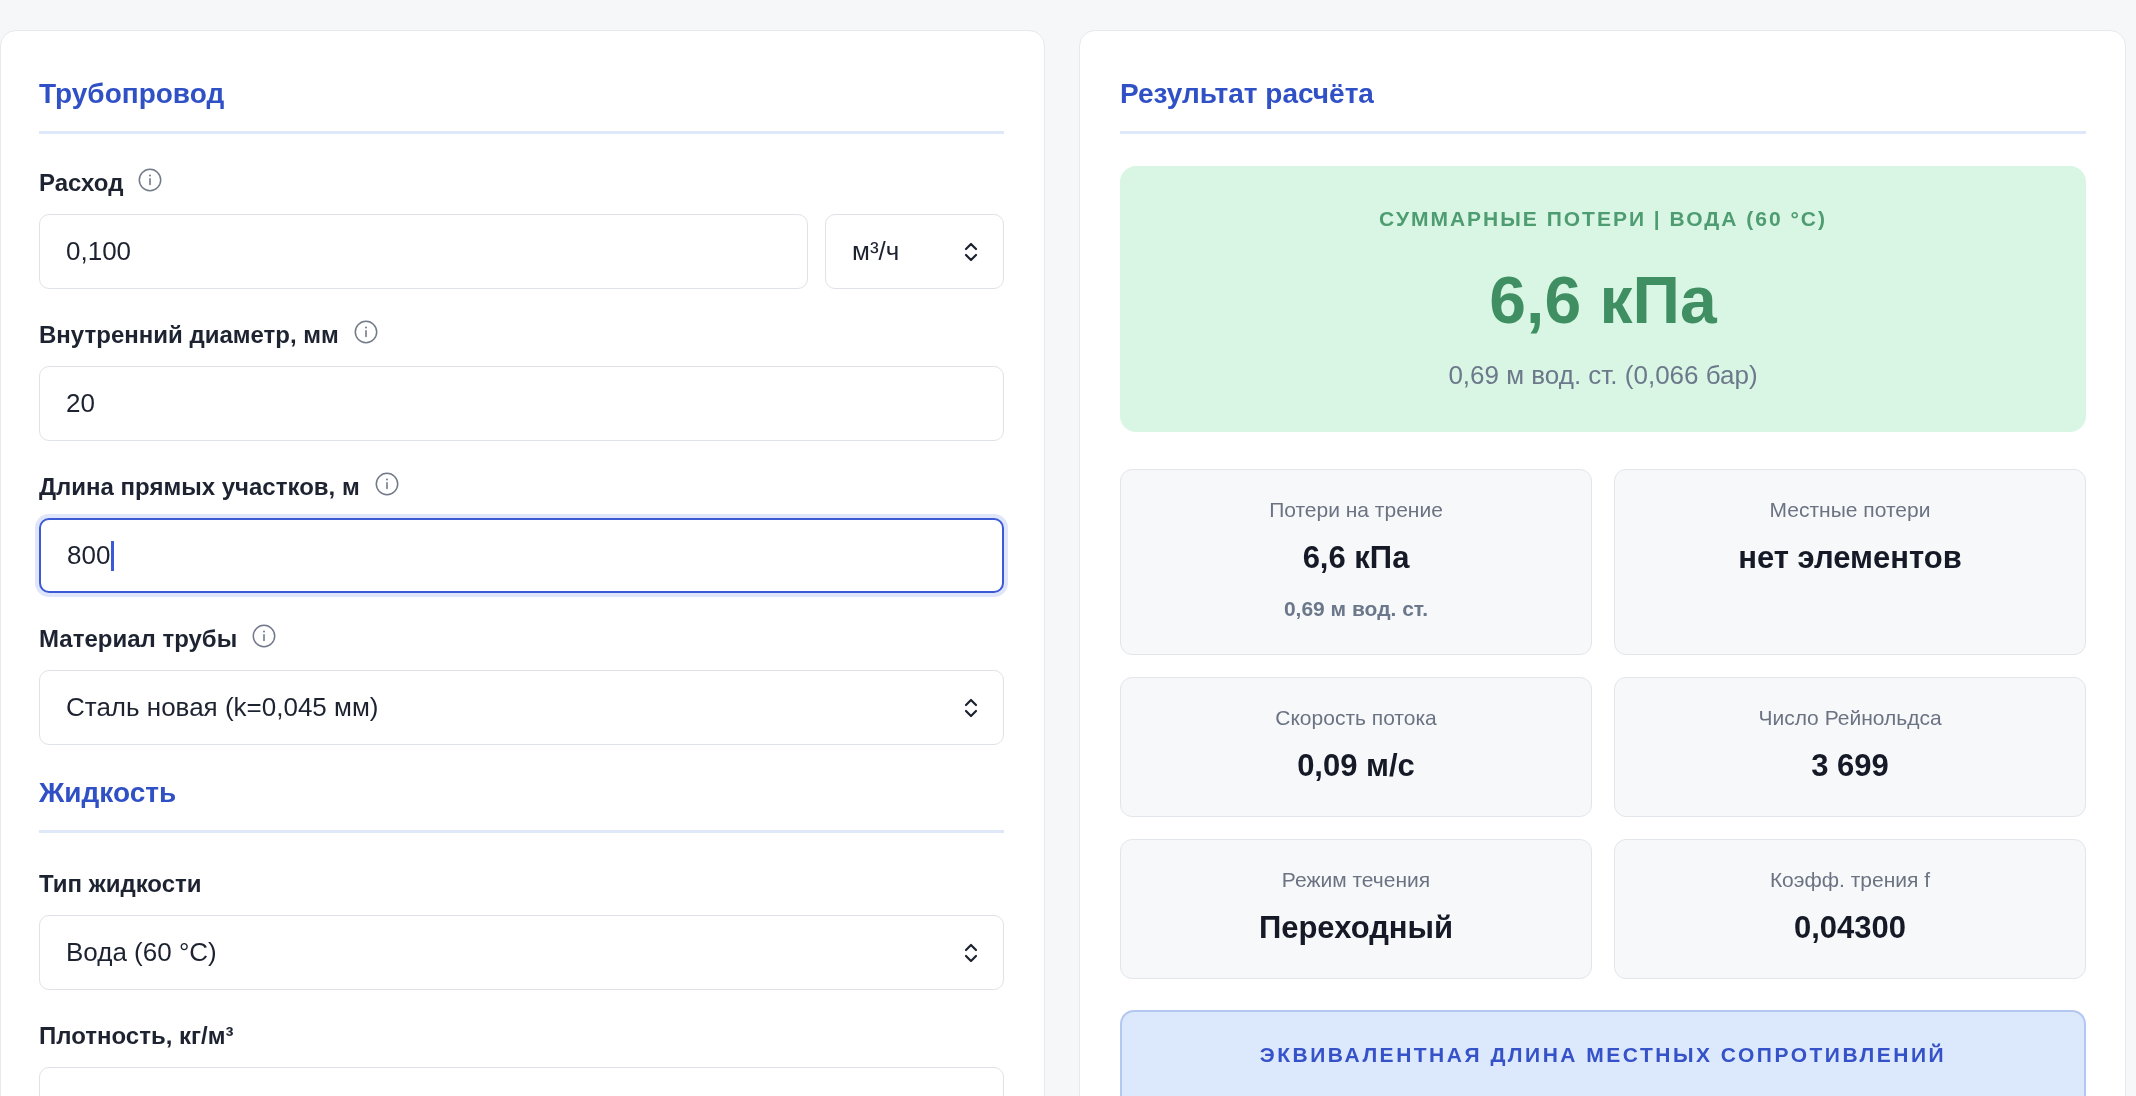 This screenshot has width=2136, height=1096. What do you see at coordinates (521, 403) in the screenshot?
I see `input-field: 20` at bounding box center [521, 403].